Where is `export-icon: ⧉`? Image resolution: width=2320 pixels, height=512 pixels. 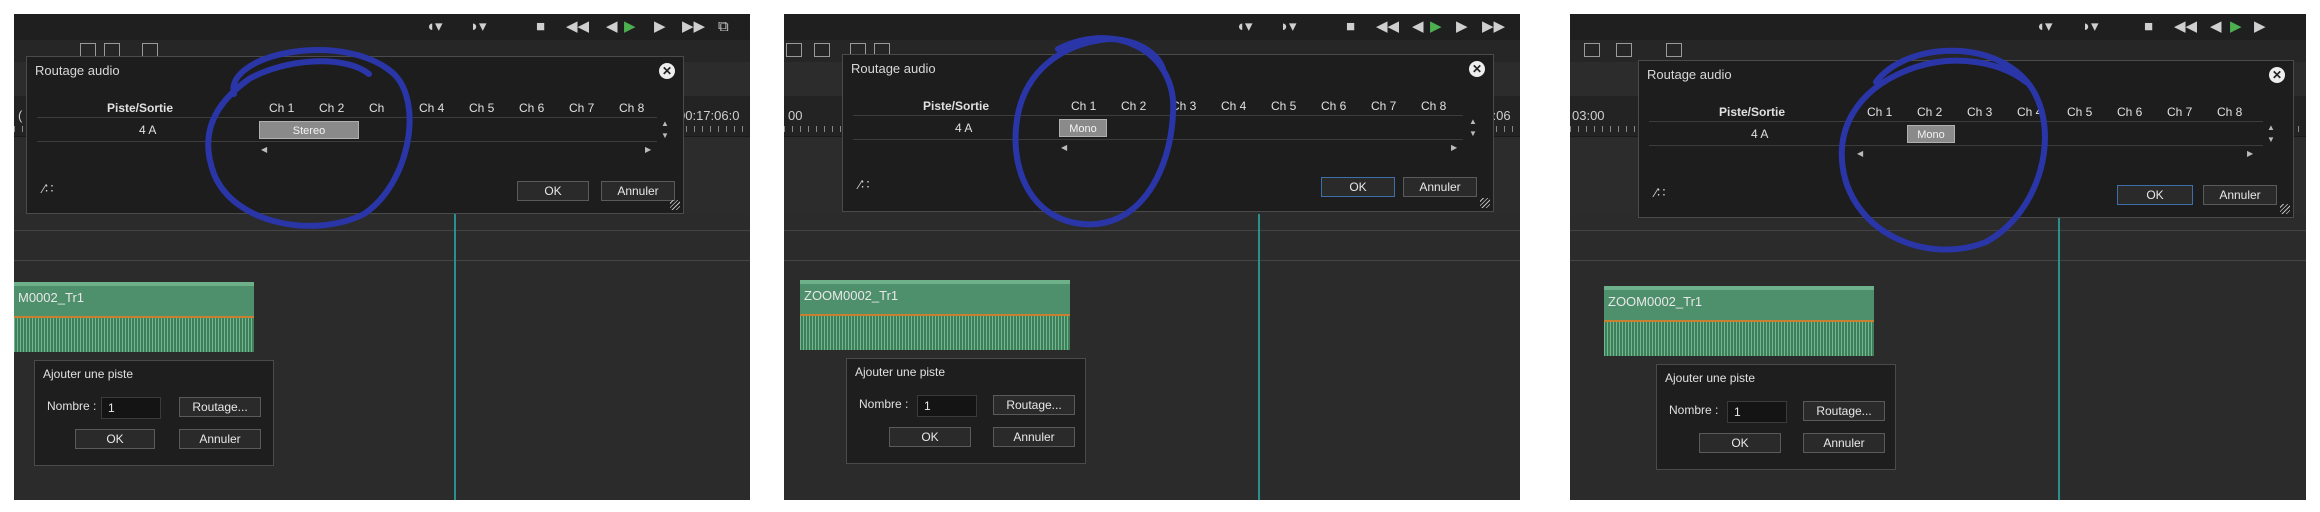 export-icon: ⧉ is located at coordinates (723, 27).